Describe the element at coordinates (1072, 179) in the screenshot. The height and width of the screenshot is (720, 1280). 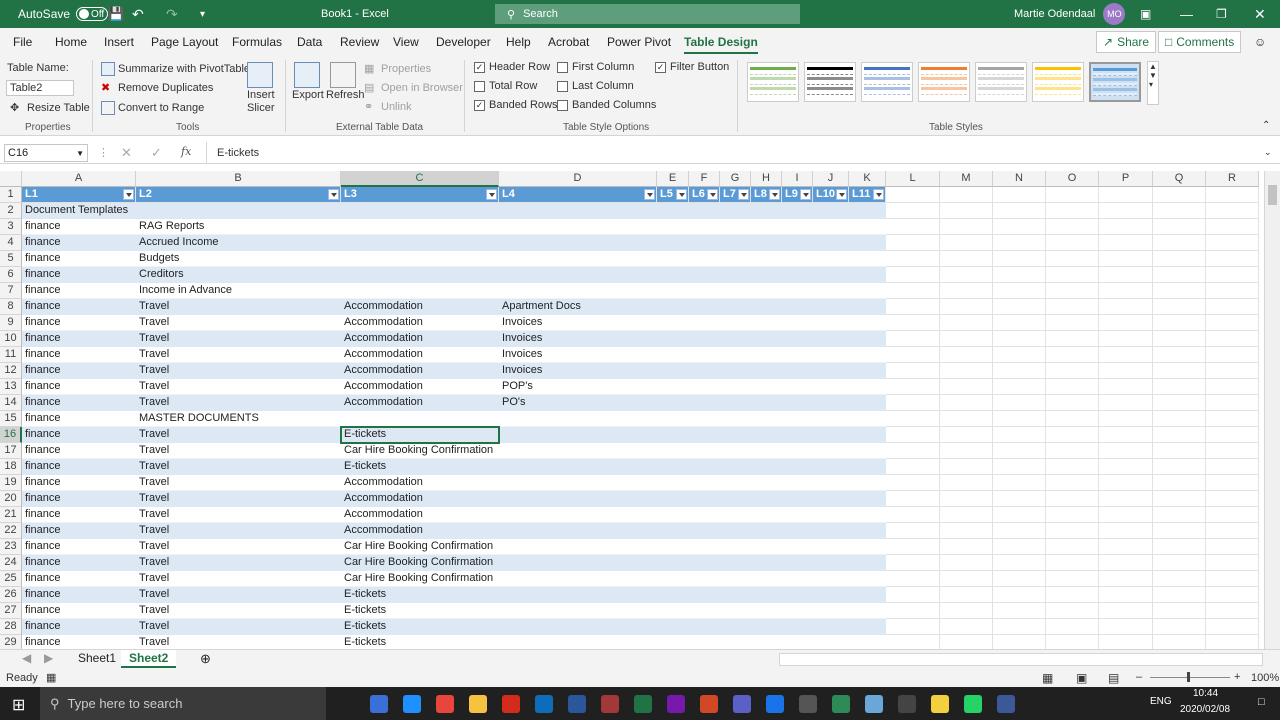
I see `column-header-o: O` at that location.